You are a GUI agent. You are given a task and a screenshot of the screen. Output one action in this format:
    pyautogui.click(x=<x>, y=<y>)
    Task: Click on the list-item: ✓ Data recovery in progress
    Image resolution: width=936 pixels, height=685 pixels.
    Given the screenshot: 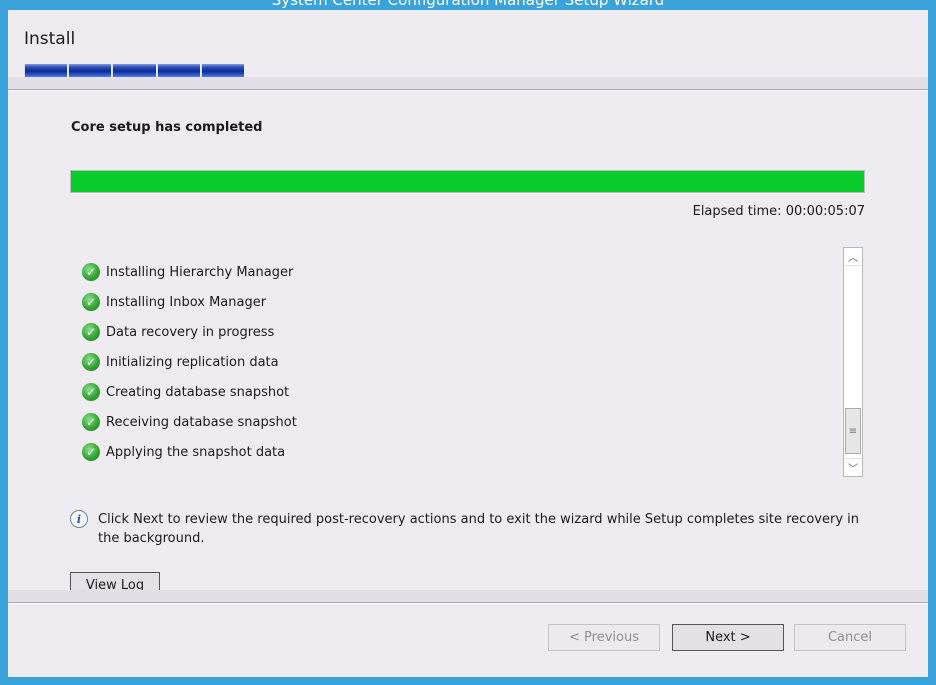 What is the action you would take?
    pyautogui.click(x=178, y=332)
    